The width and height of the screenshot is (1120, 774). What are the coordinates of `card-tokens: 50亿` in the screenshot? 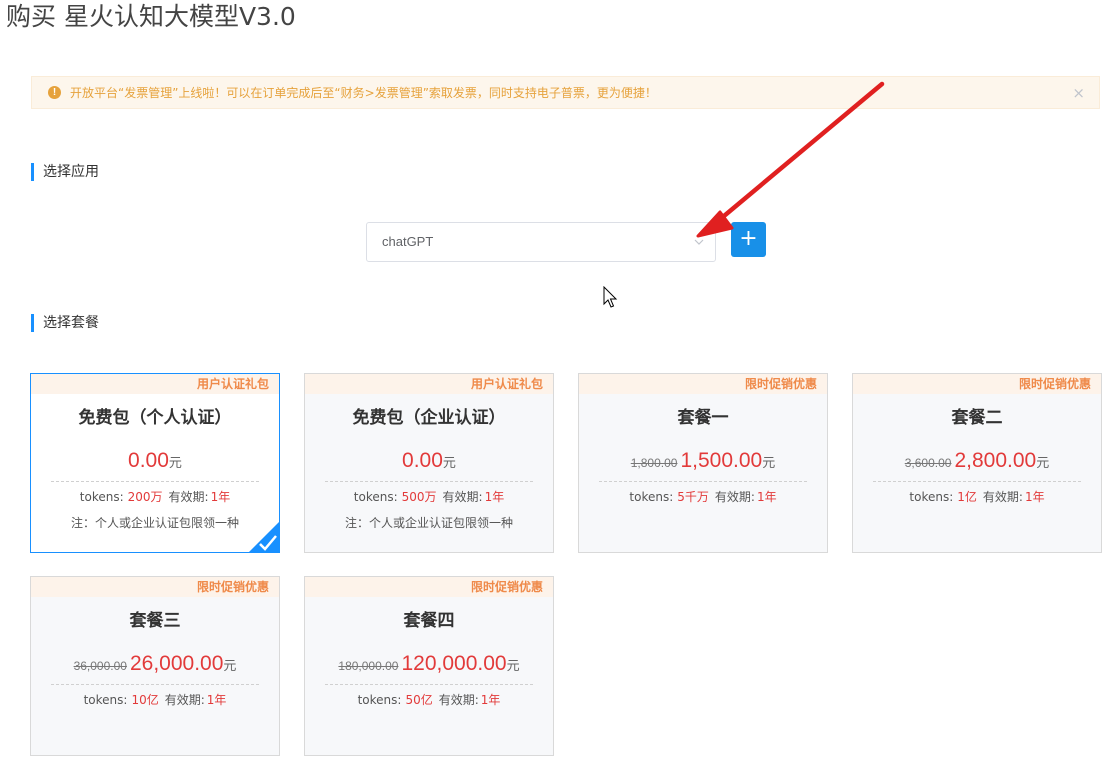 It's located at (419, 700).